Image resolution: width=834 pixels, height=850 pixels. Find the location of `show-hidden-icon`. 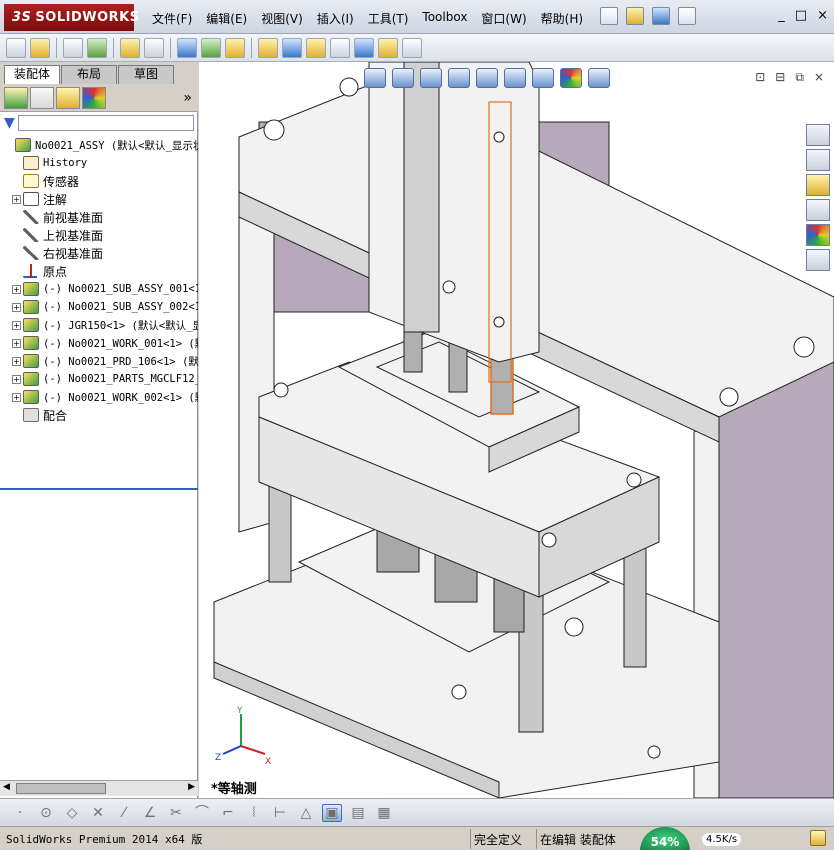

show-hidden-icon is located at coordinates (187, 47).